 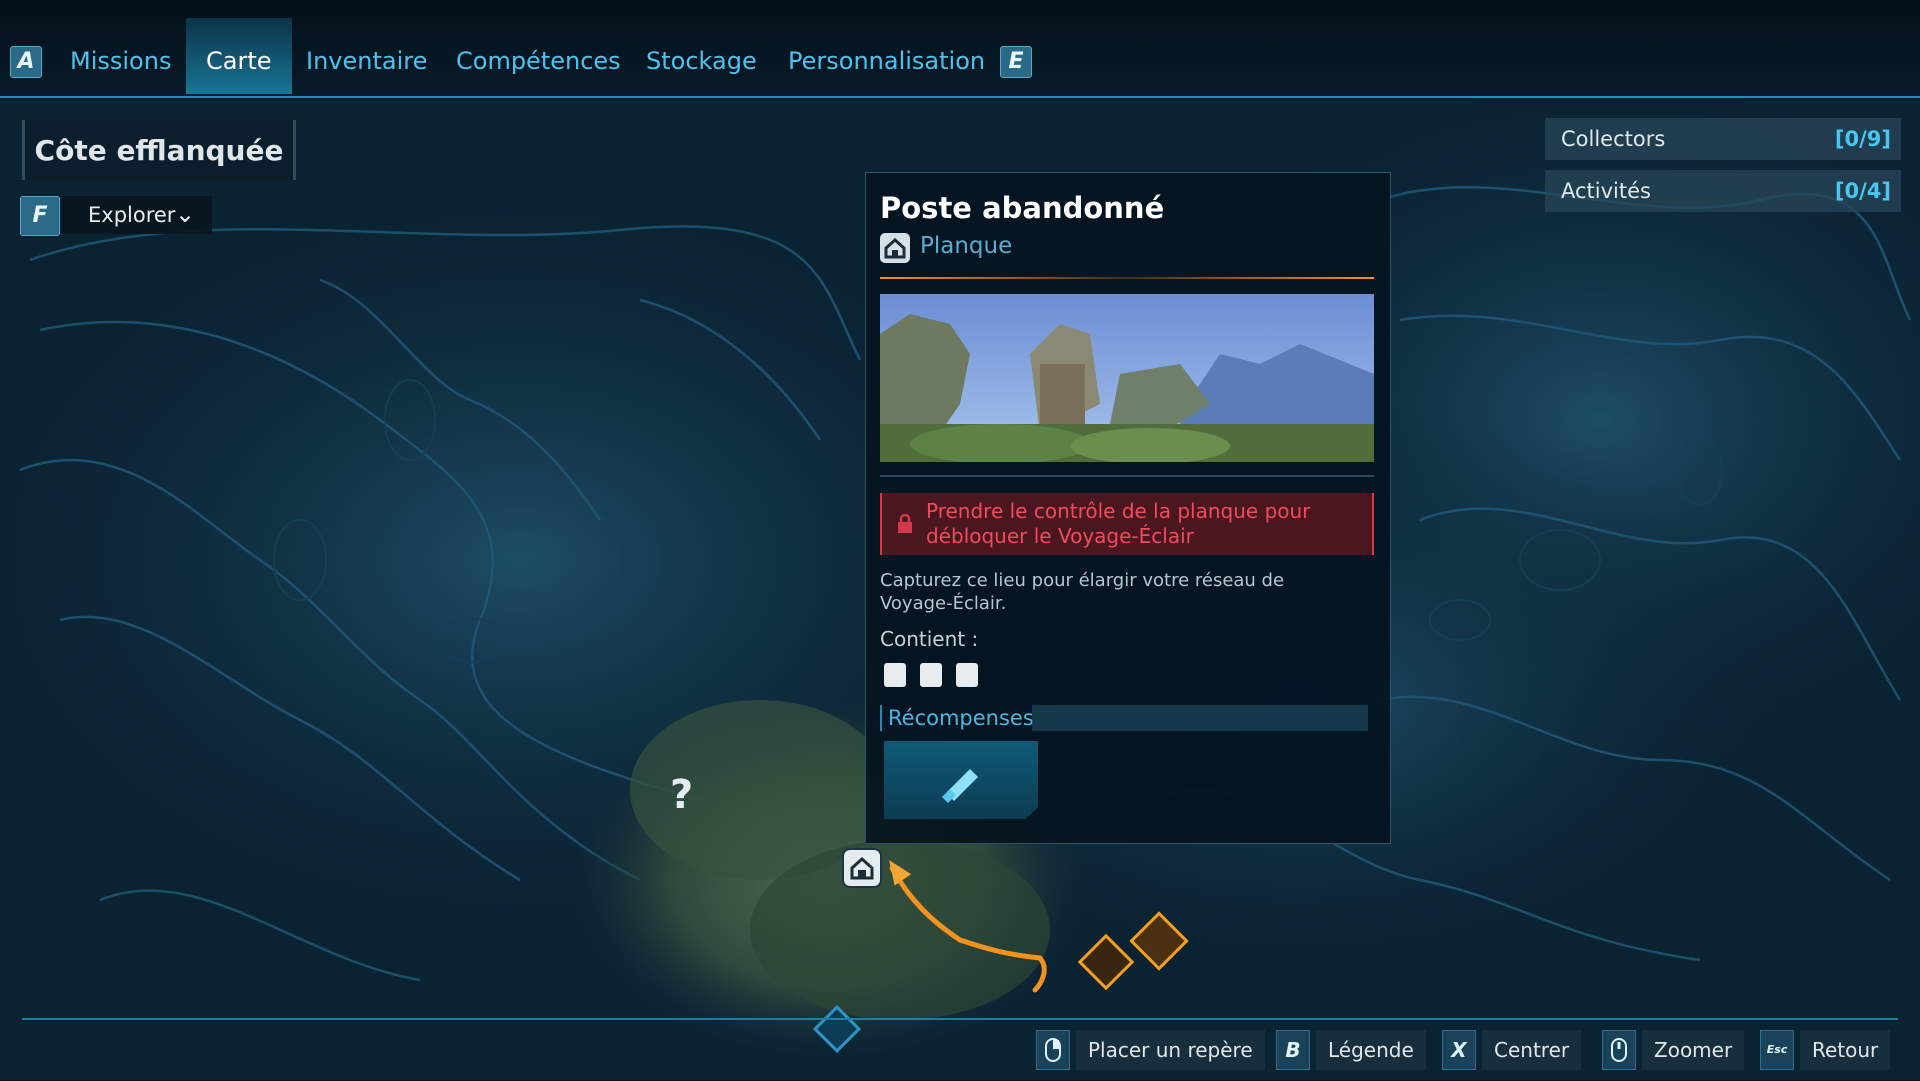 What do you see at coordinates (1016, 62) in the screenshot?
I see `tab-next-key: E` at bounding box center [1016, 62].